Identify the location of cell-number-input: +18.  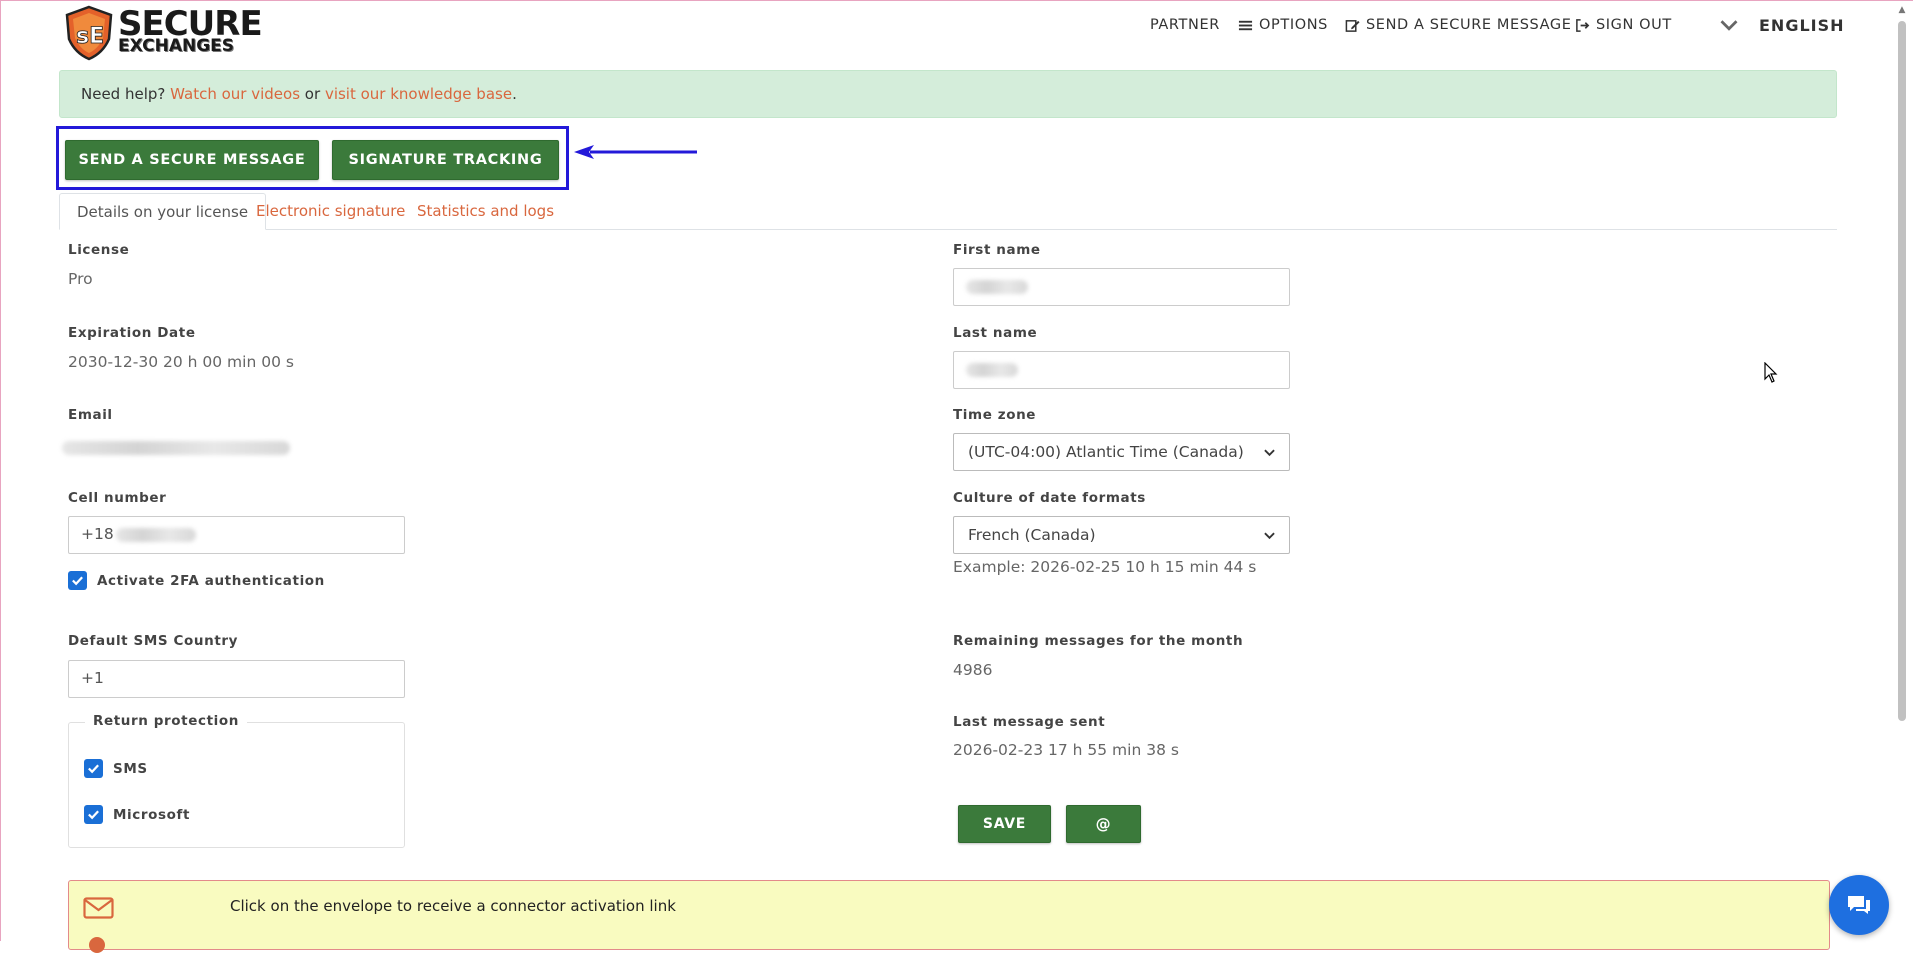
(236, 535).